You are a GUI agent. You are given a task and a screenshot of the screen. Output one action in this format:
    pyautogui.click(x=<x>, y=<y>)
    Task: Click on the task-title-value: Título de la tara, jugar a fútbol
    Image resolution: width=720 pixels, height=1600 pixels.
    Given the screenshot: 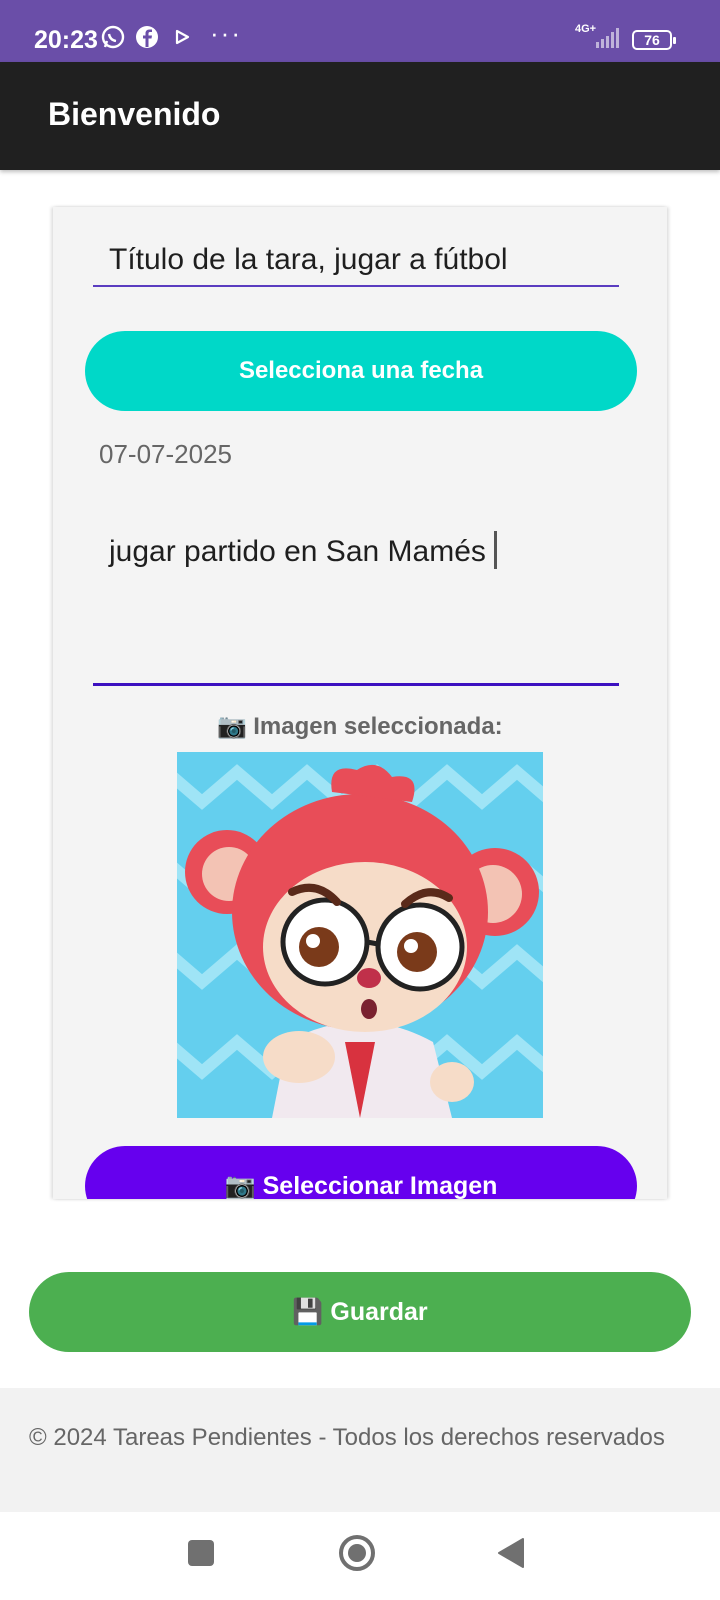 What is the action you would take?
    pyautogui.click(x=308, y=259)
    